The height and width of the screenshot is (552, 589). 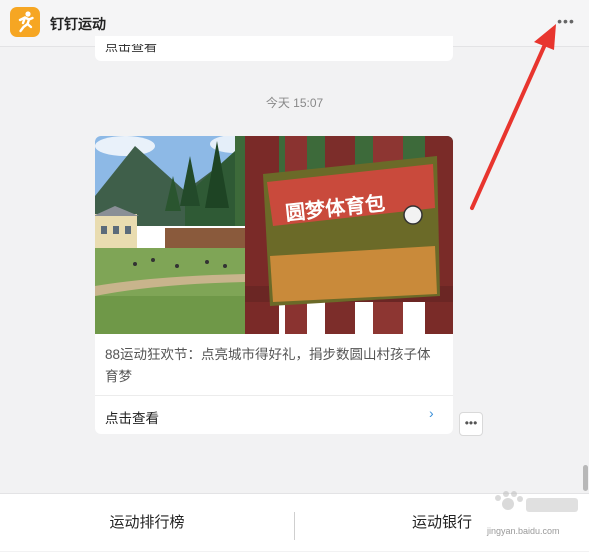 What do you see at coordinates (268, 365) in the screenshot?
I see `card-description: 88运动狂欢节：点亮城市得好礼，捐步数圆山村孩子体育梦` at bounding box center [268, 365].